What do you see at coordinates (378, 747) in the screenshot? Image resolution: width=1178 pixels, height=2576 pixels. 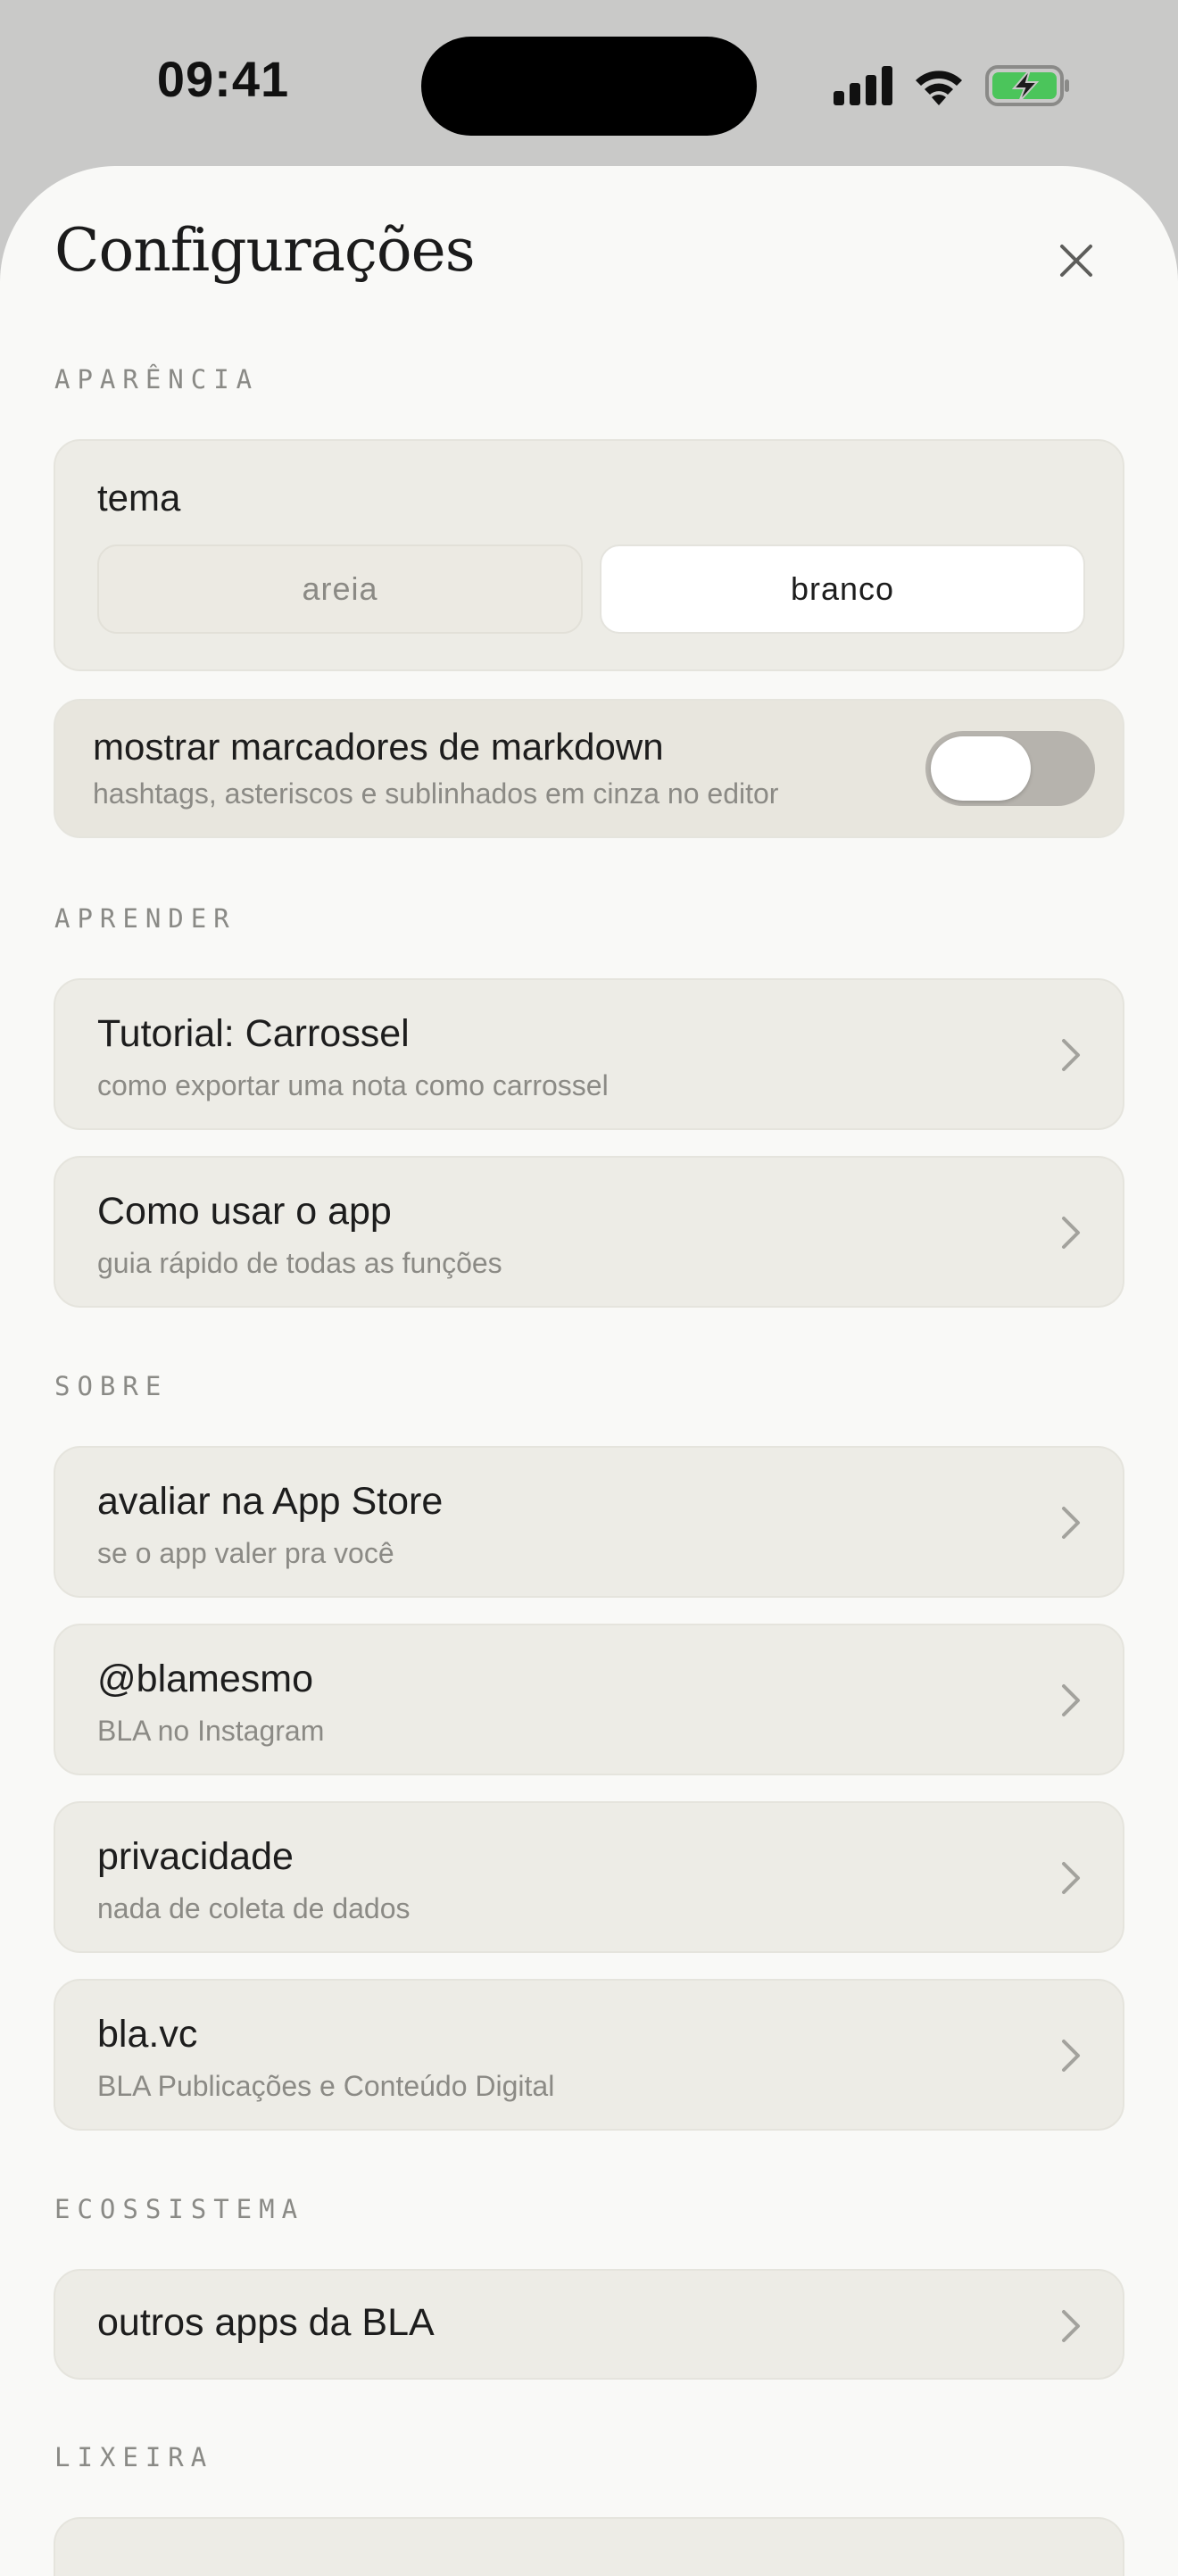 I see `markdown-markers-title: mostrar marcadores de markdown` at bounding box center [378, 747].